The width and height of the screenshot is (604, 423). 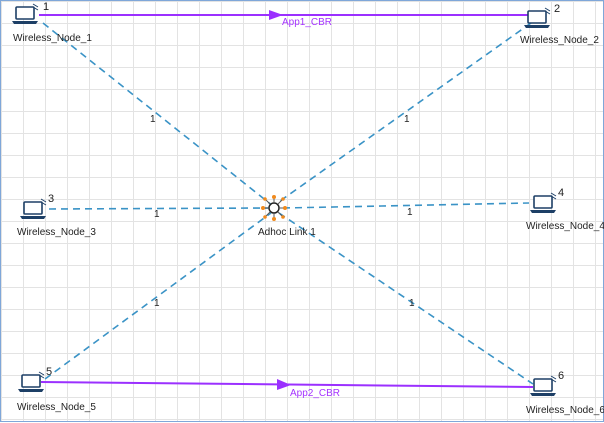 What do you see at coordinates (557, 9) in the screenshot?
I see `node-number-2: 2` at bounding box center [557, 9].